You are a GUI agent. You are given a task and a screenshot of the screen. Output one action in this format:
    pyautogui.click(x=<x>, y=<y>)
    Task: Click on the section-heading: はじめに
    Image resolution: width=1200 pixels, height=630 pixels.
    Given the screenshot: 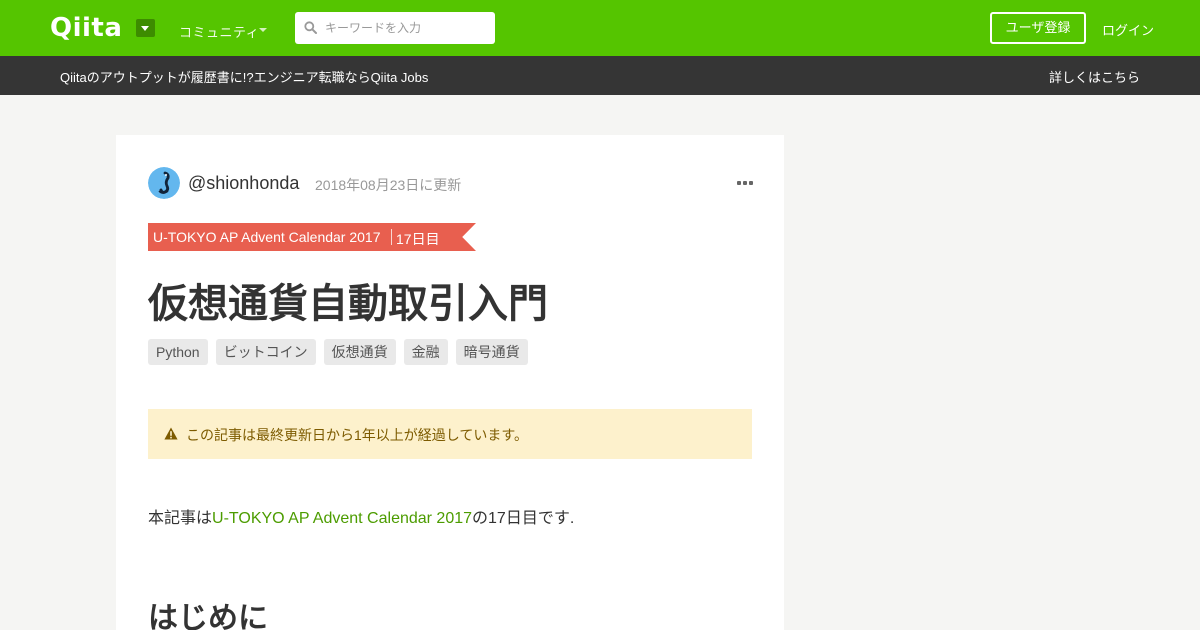 What is the action you would take?
    pyautogui.click(x=208, y=616)
    